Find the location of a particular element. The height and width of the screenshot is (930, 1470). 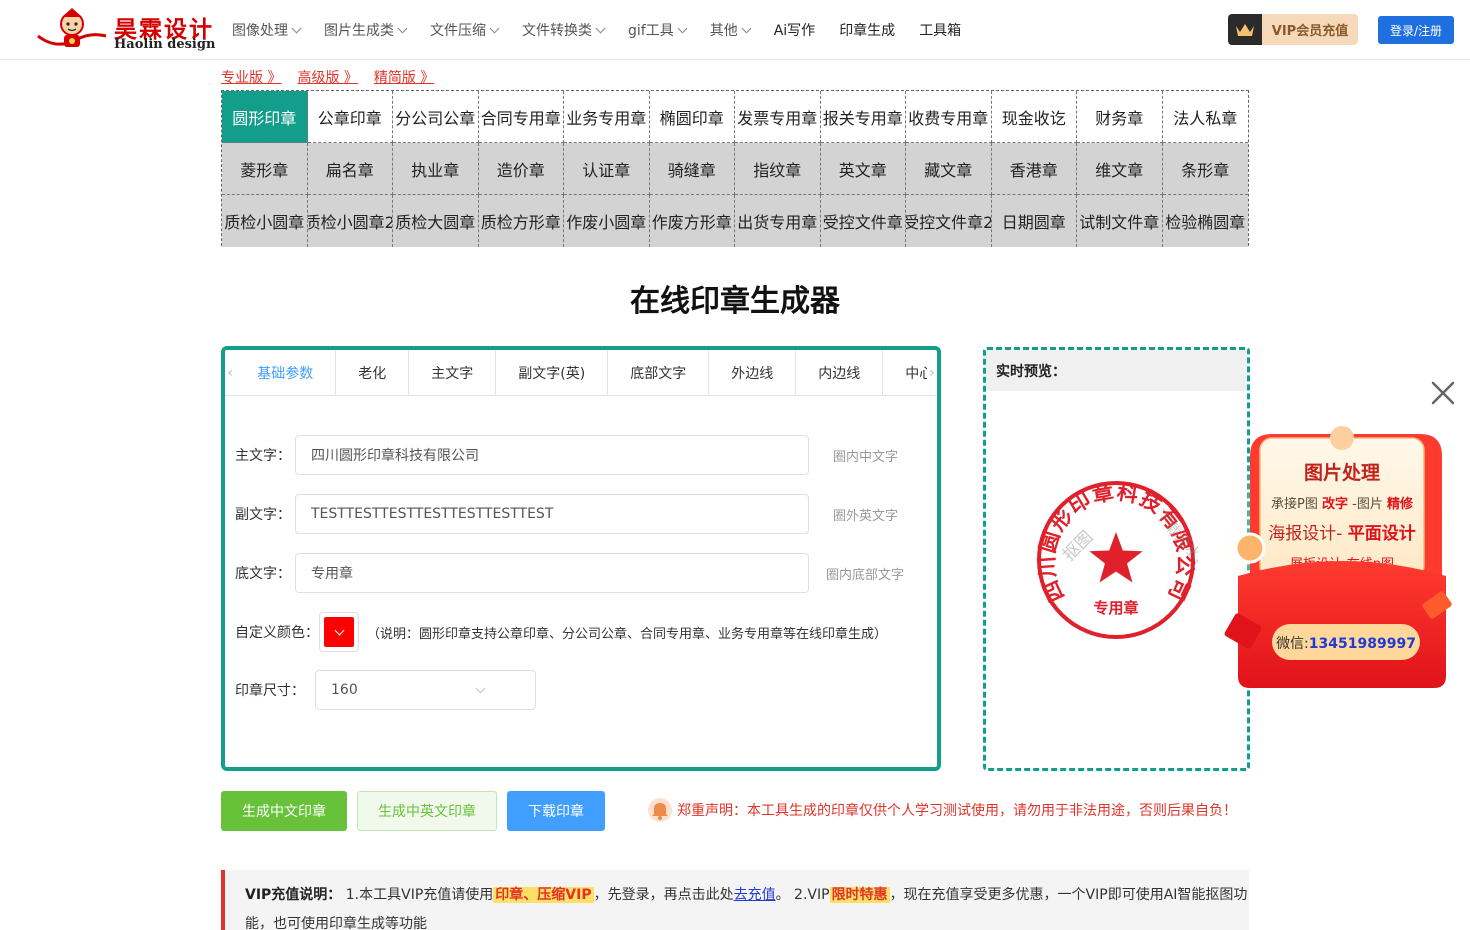

seal-type-8: 收费专用章 is located at coordinates (949, 117).